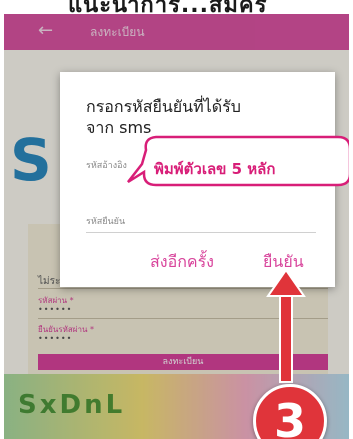 This screenshot has height=439, width=353. I want to click on step-number: 3, so click(289, 416).